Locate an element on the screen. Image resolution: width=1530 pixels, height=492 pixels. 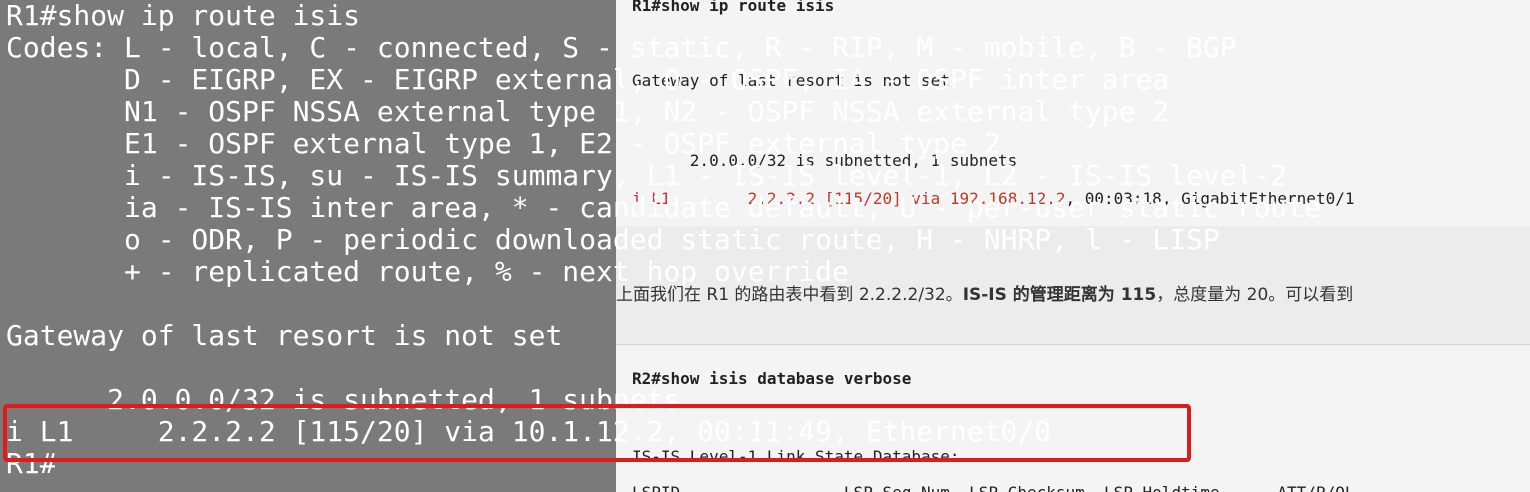
highlight-box is located at coordinates (597, 433).